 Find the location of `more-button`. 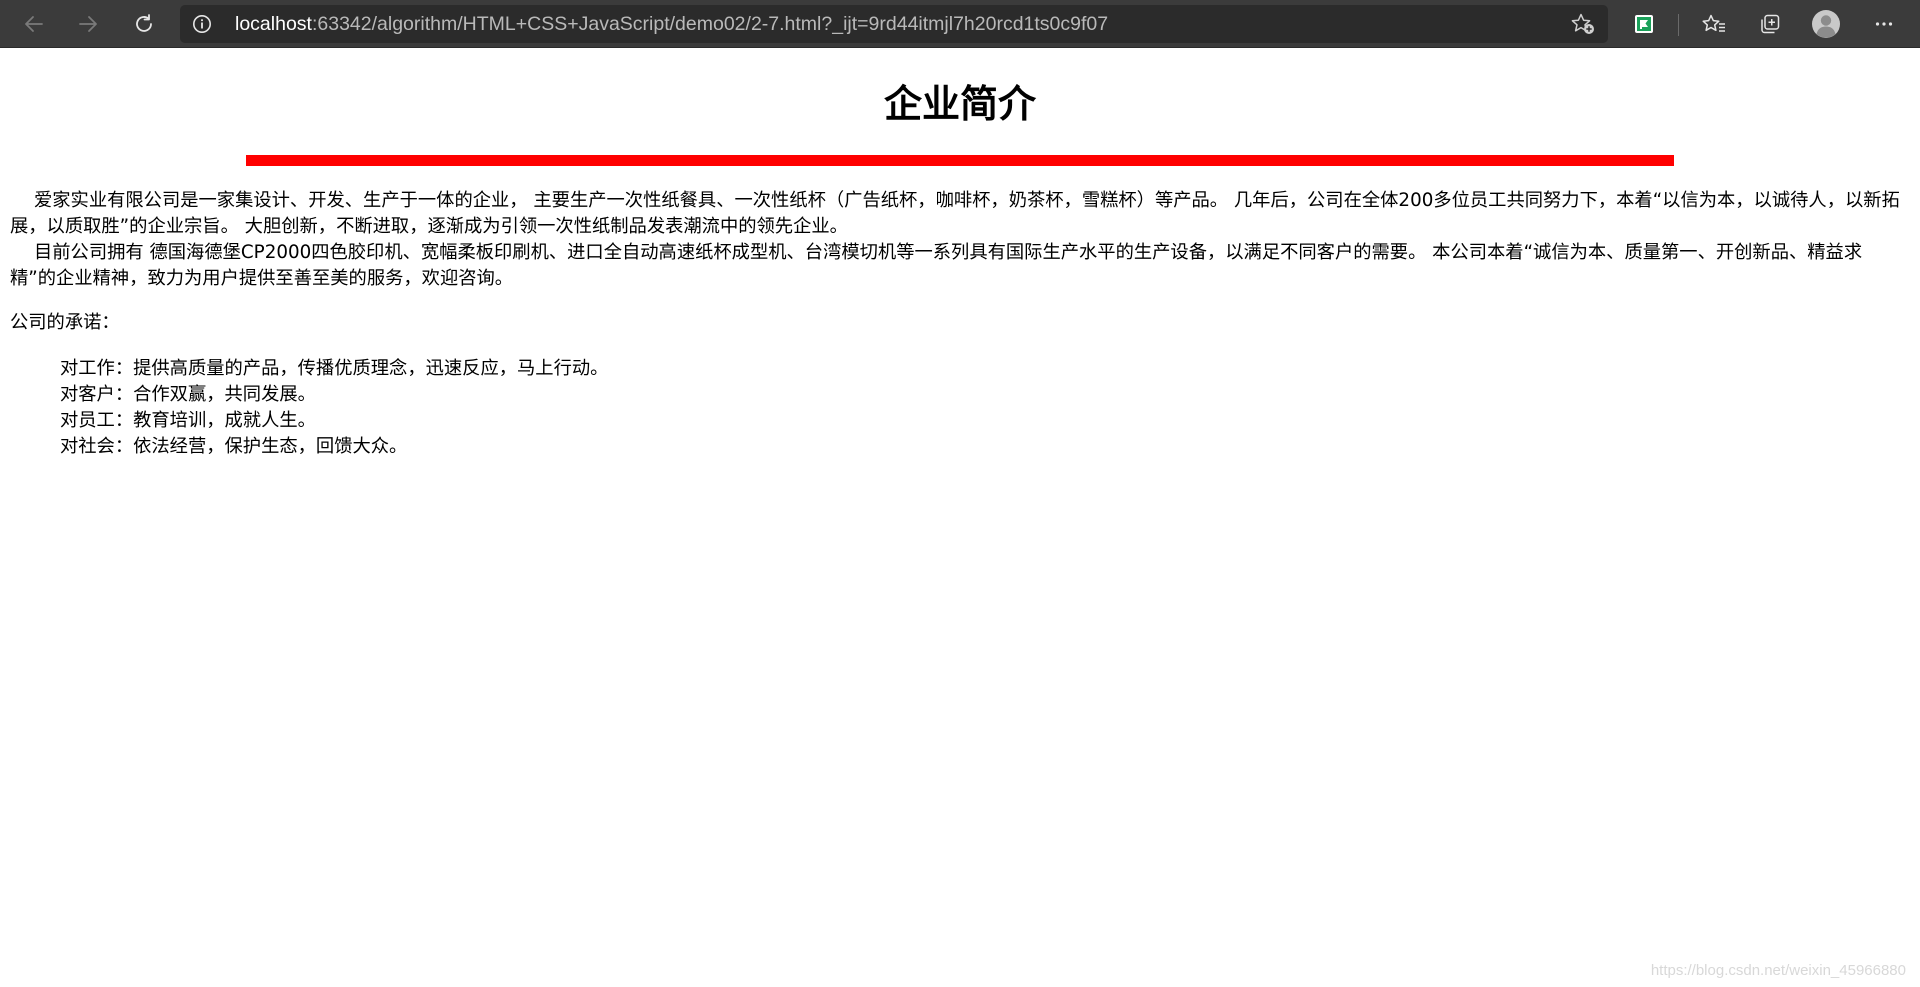

more-button is located at coordinates (1884, 24).